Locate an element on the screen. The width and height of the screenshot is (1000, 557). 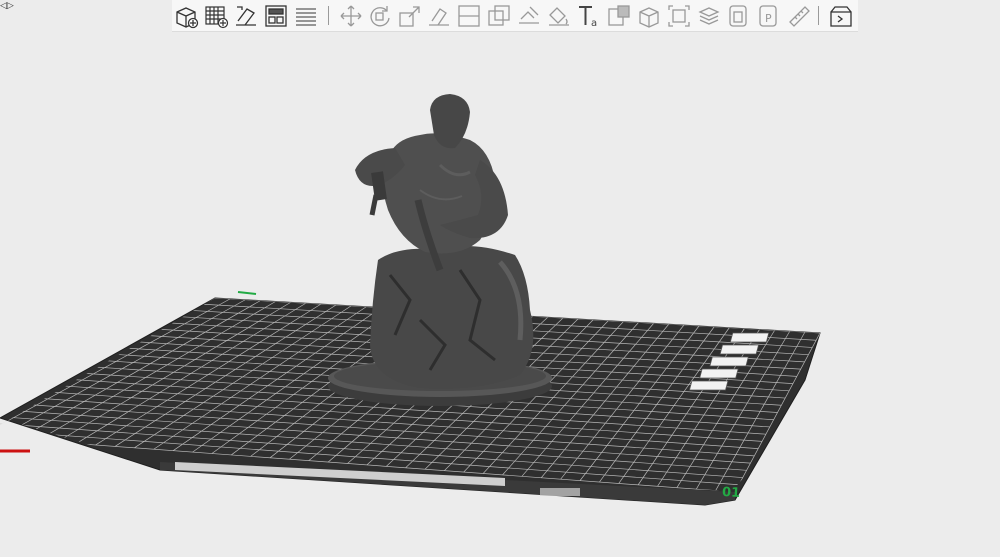
mirror-icon is located at coordinates (739, 16).